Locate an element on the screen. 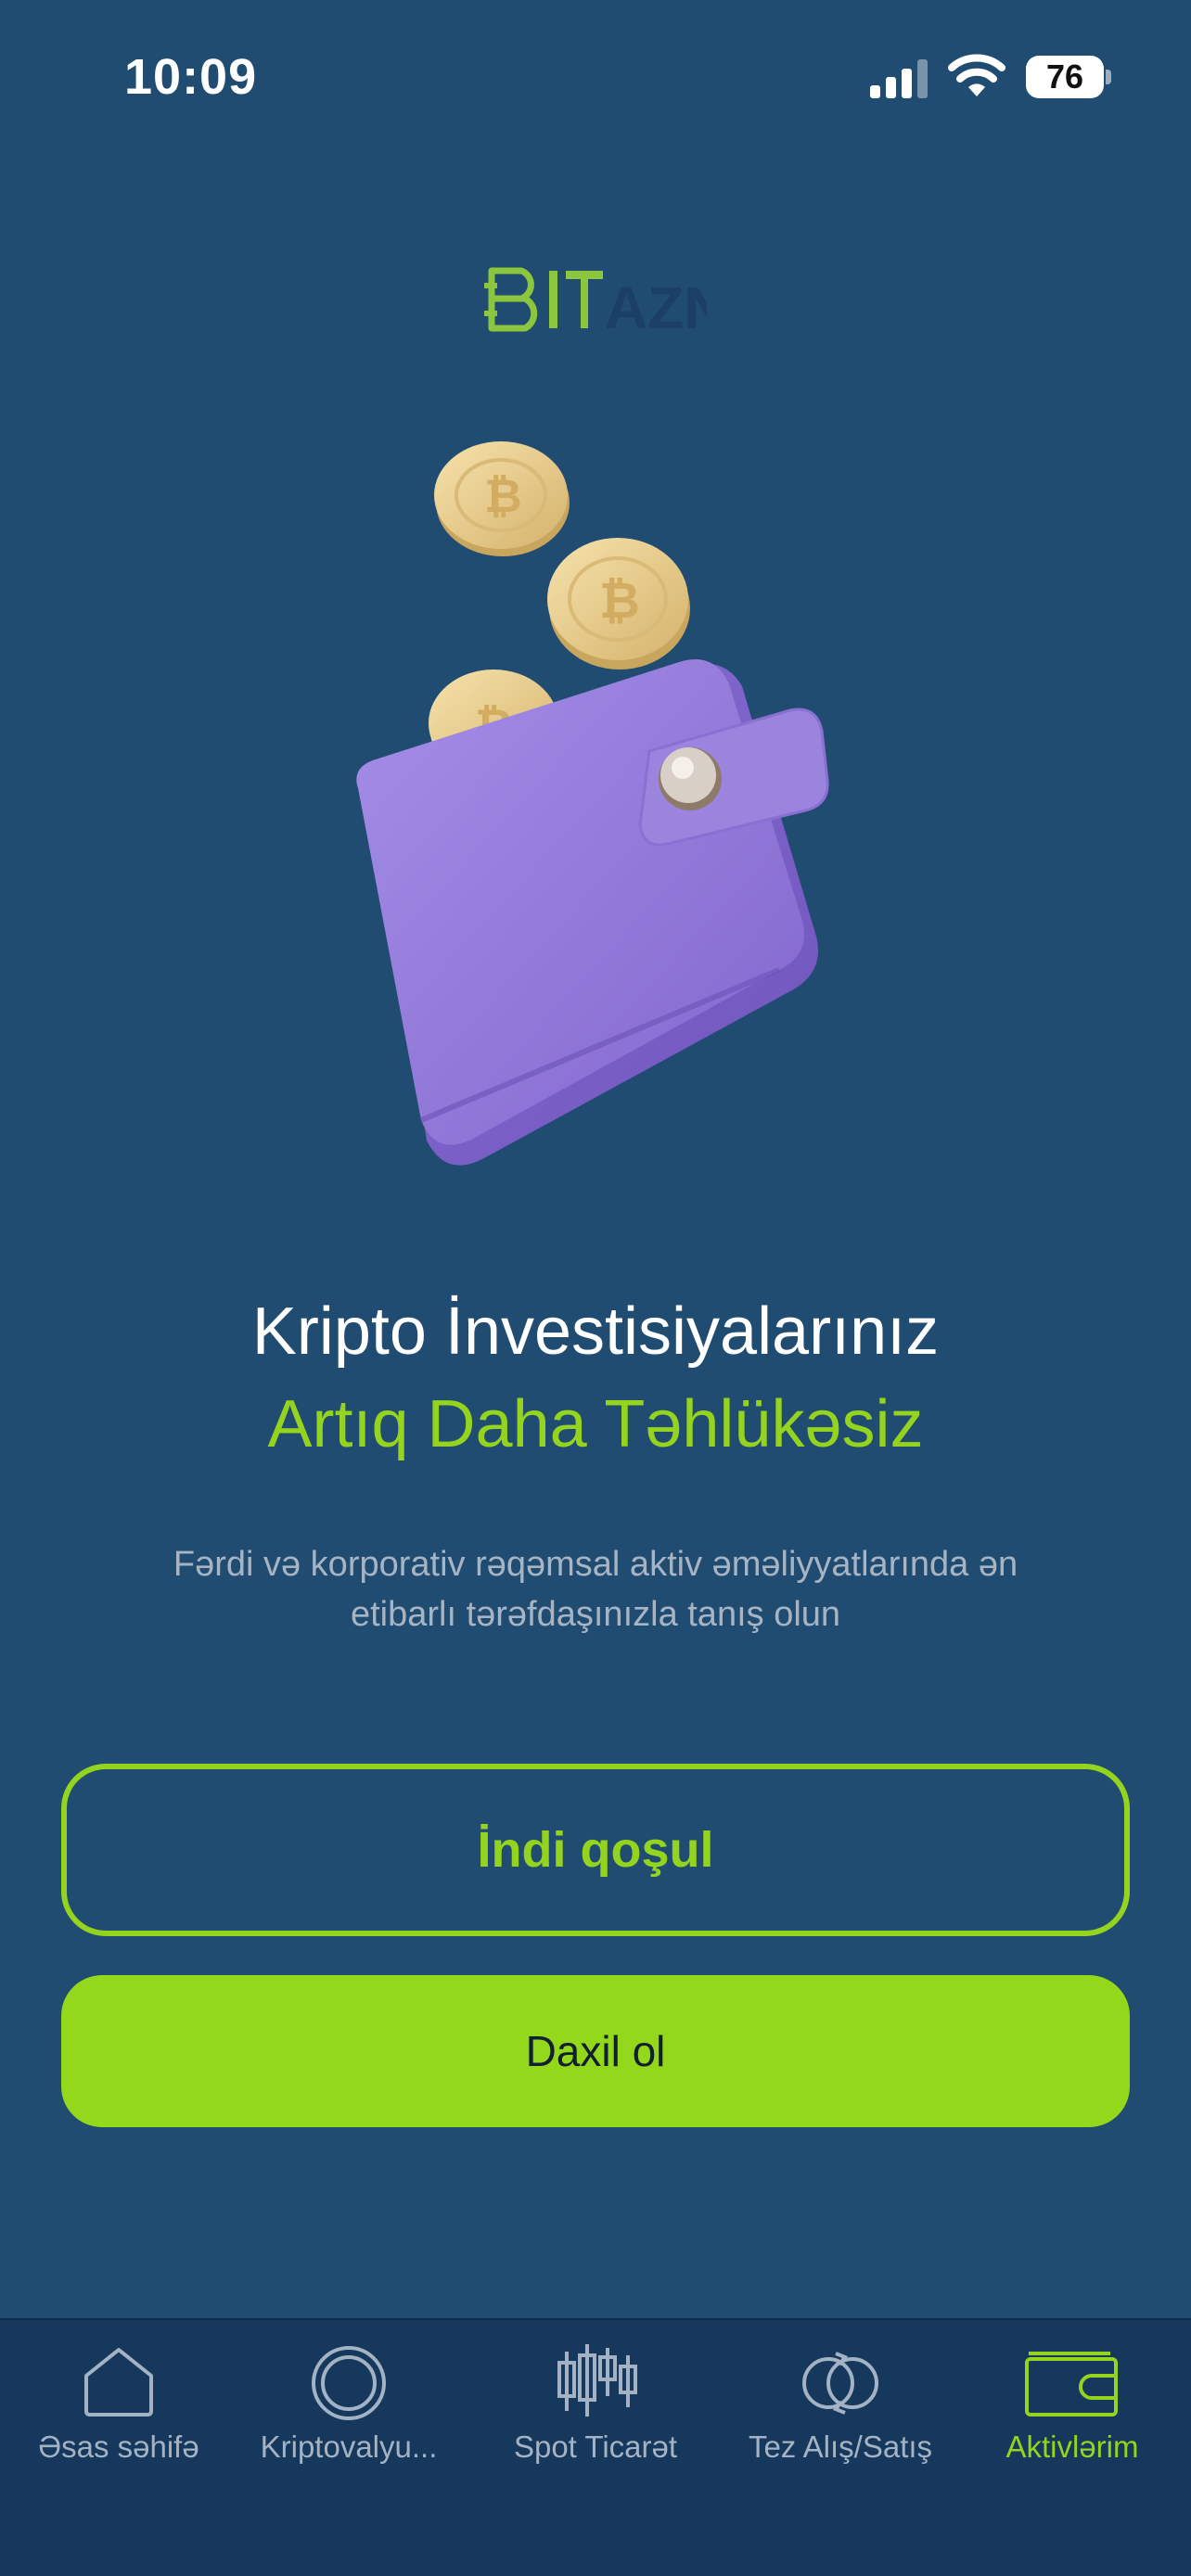 Image resolution: width=1191 pixels, height=2576 pixels. hero-title-accent: Artıq Daha Təhlükəsiz is located at coordinates (595, 1424).